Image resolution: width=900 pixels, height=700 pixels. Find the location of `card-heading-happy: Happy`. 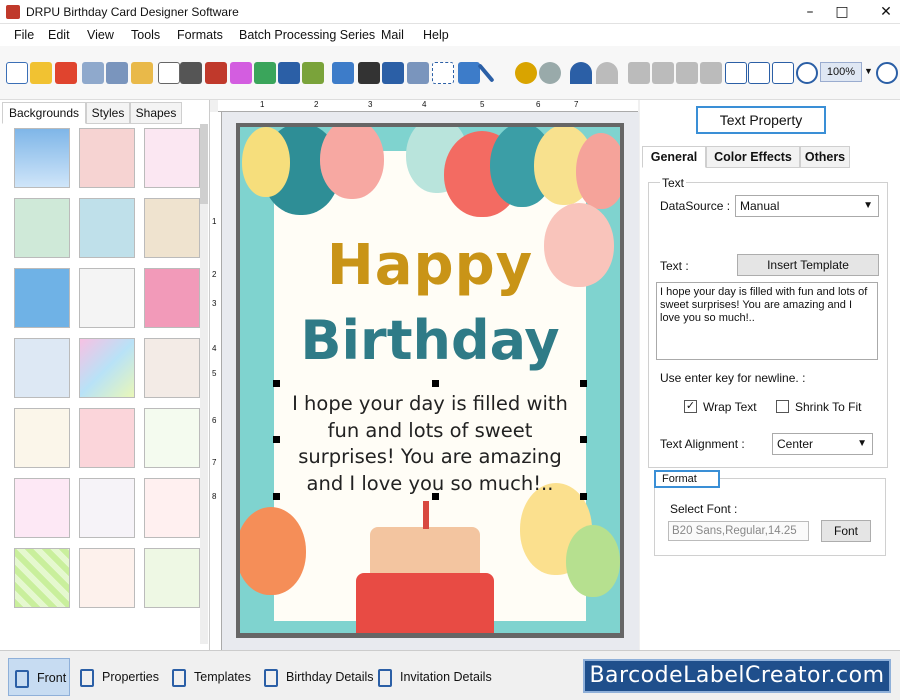

card-heading-happy: Happy is located at coordinates (430, 265).